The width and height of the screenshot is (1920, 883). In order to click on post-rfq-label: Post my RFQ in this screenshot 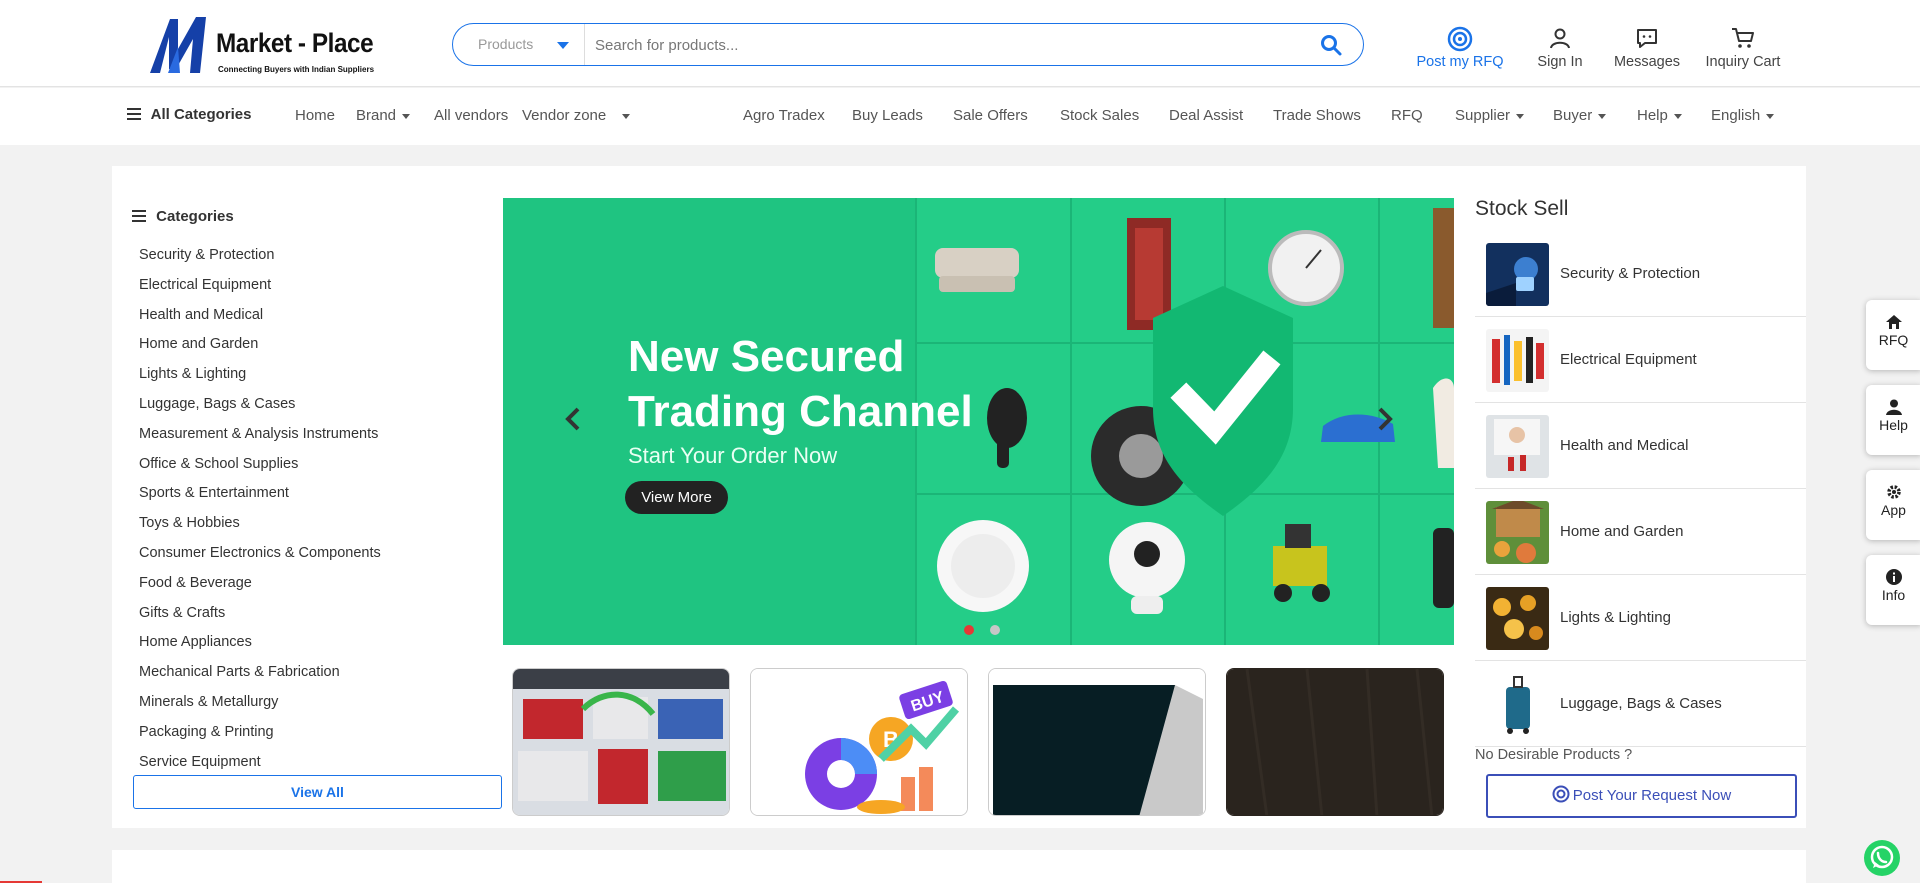, I will do `click(1460, 62)`.